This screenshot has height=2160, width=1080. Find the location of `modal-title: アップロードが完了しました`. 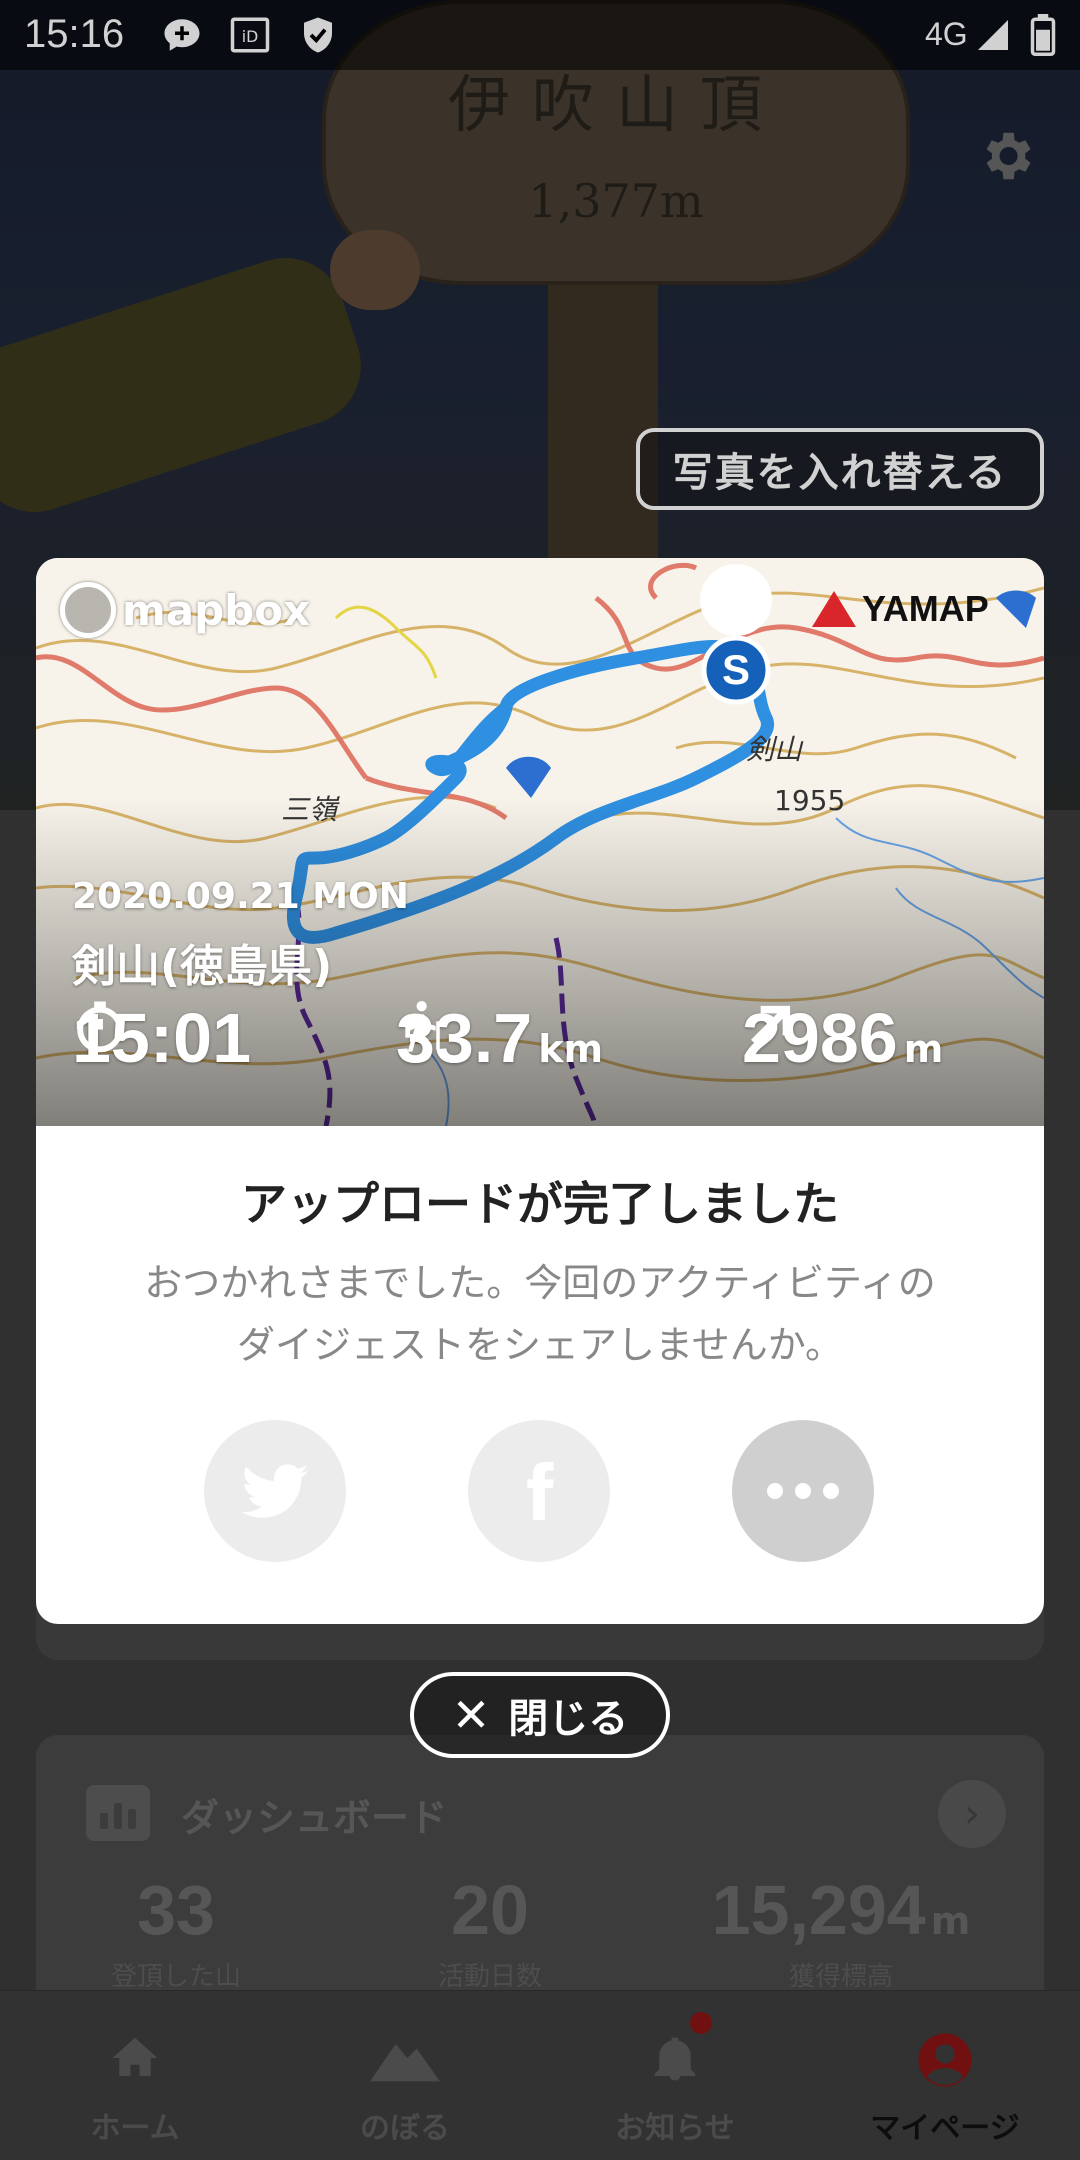

modal-title: アップロードが完了しました is located at coordinates (540, 1204).